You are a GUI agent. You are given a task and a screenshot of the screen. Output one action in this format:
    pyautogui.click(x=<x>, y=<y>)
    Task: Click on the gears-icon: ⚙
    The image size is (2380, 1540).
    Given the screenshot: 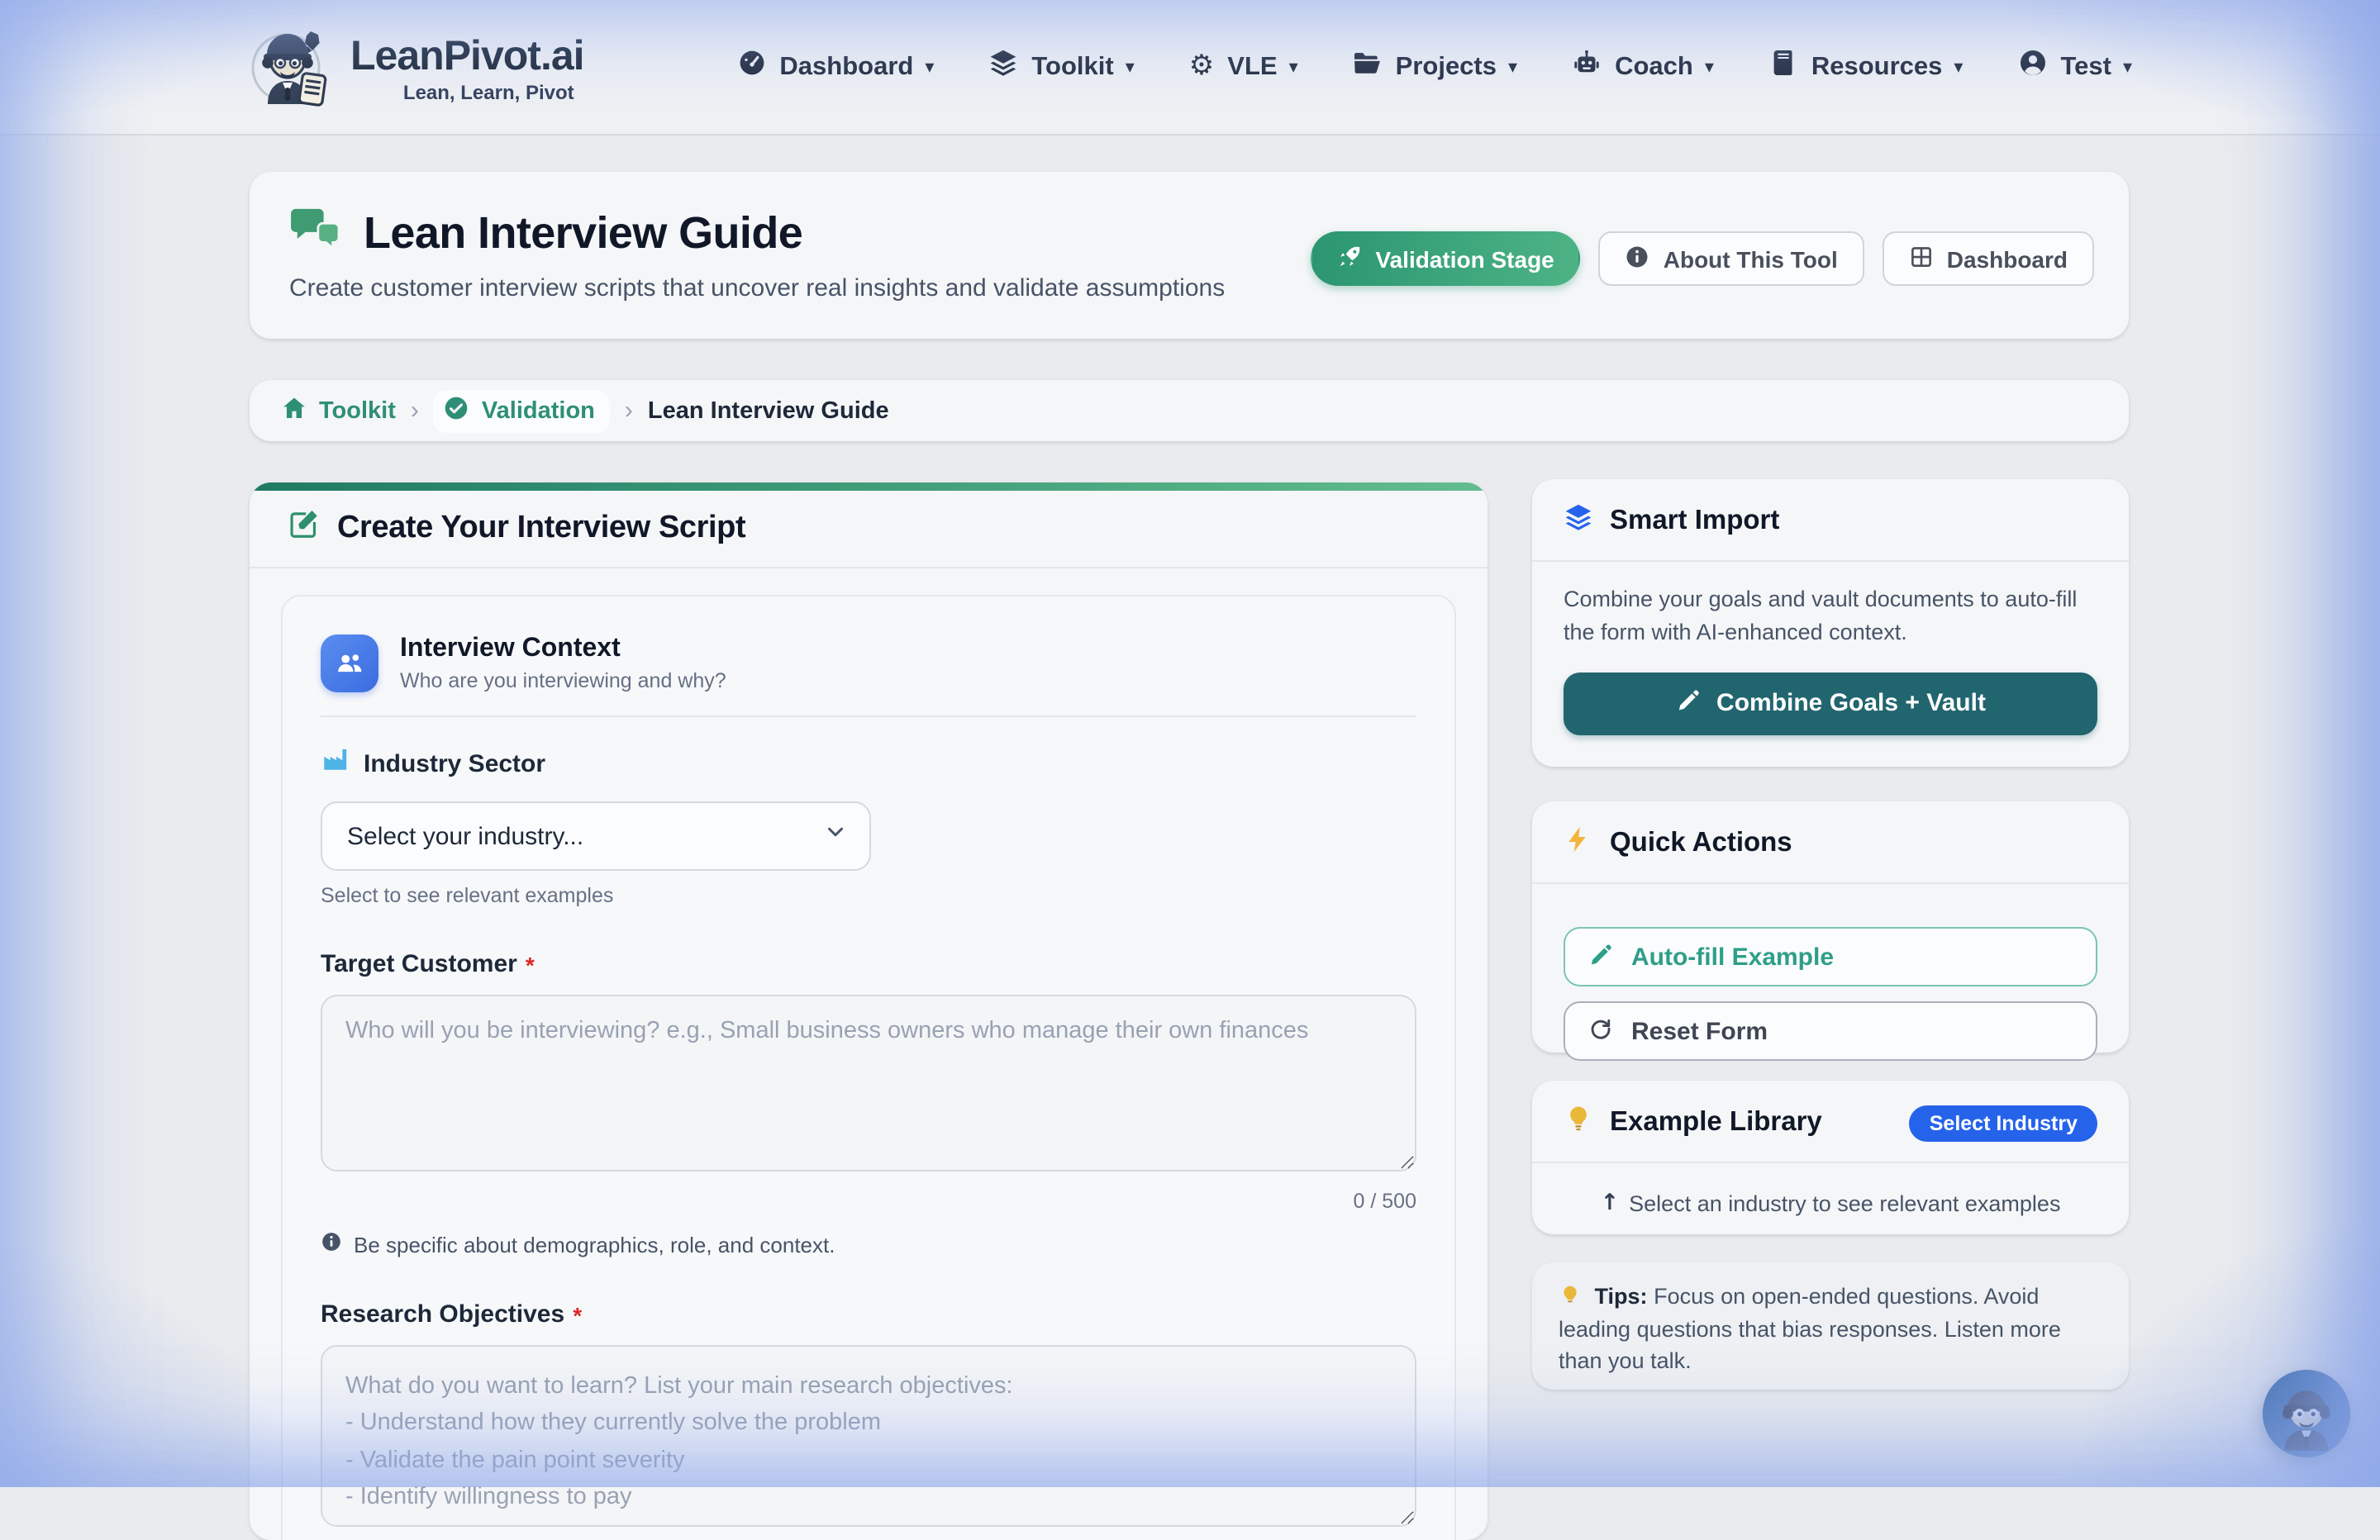 What is the action you would take?
    pyautogui.click(x=1201, y=66)
    